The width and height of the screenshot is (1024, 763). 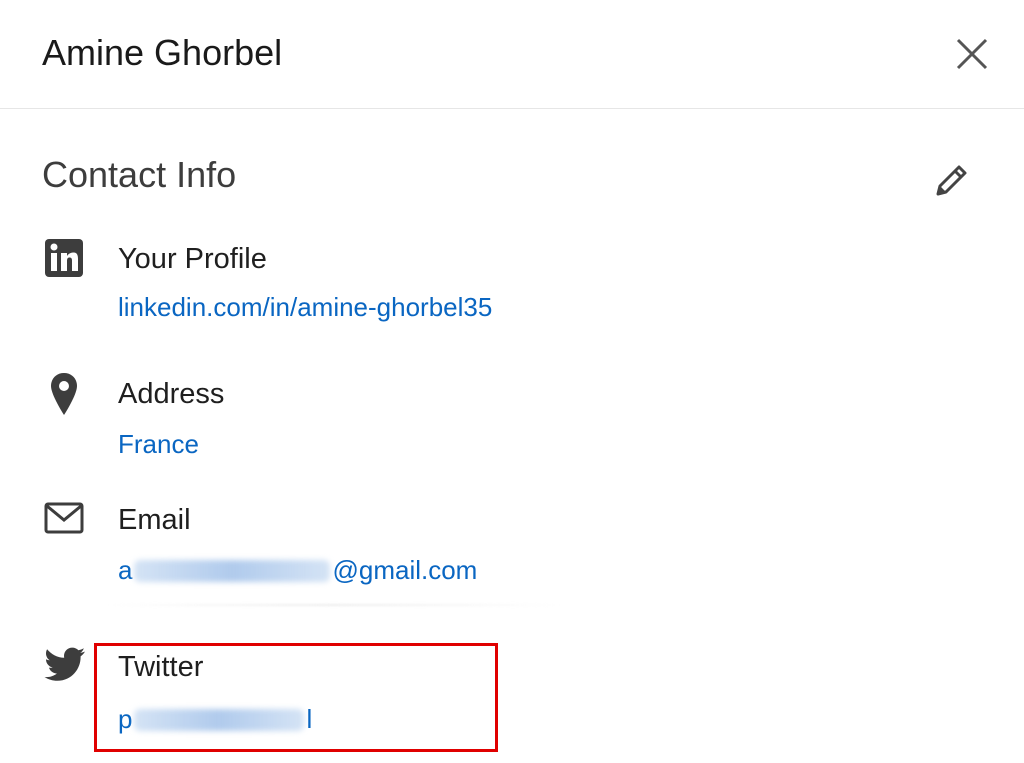 I want to click on address-label: Address, so click(x=171, y=394).